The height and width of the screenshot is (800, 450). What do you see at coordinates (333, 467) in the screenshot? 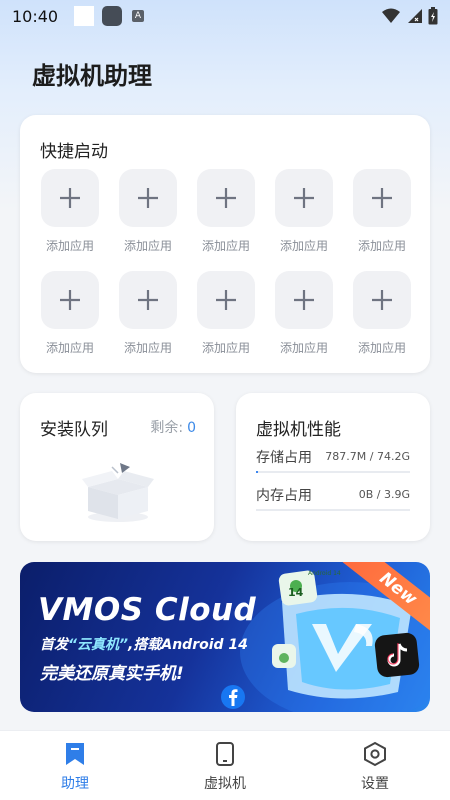
I see `vm-performance-card: 虚拟机性能 存储占用 787.7M / 74.2G 内存占用 0B / 3.9G` at bounding box center [333, 467].